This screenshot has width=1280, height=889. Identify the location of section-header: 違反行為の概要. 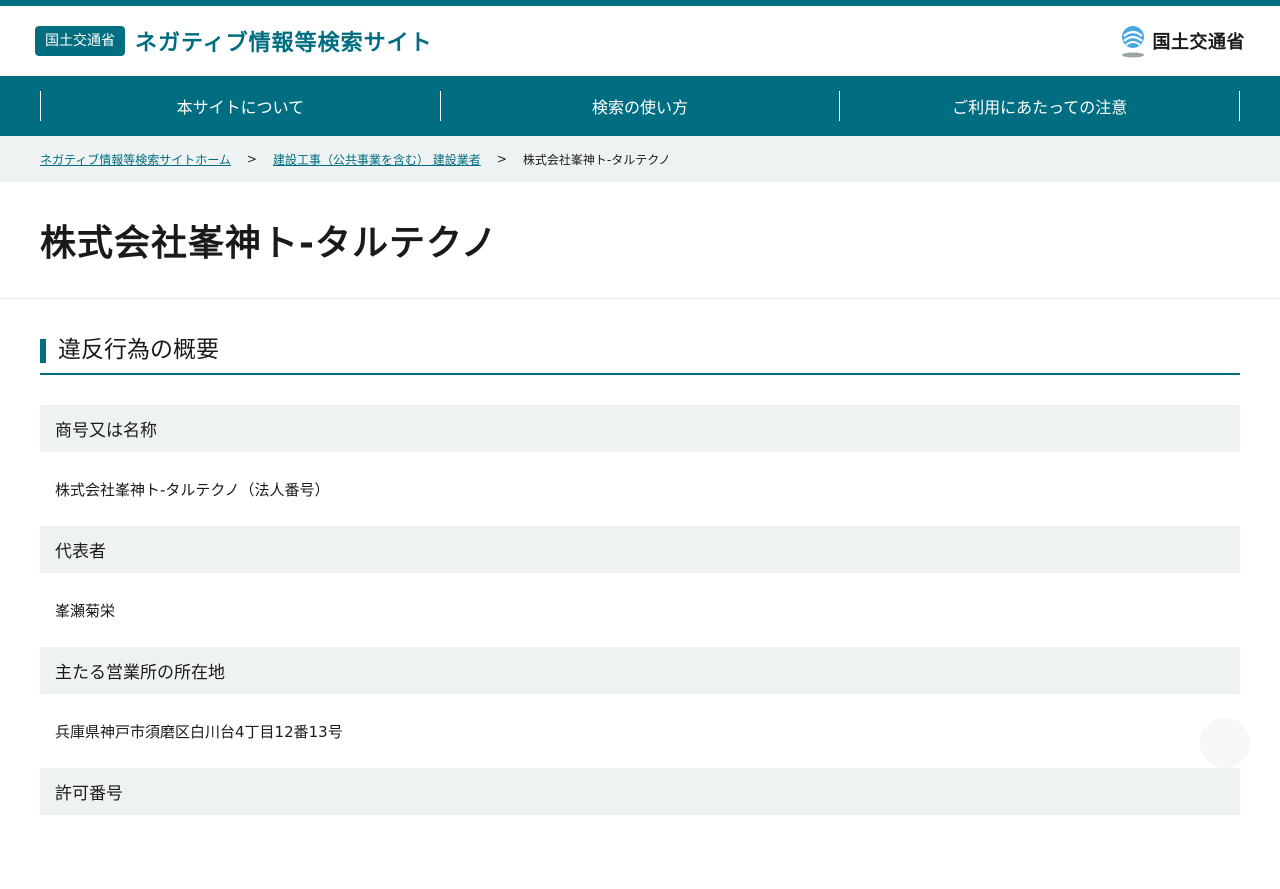
(640, 356).